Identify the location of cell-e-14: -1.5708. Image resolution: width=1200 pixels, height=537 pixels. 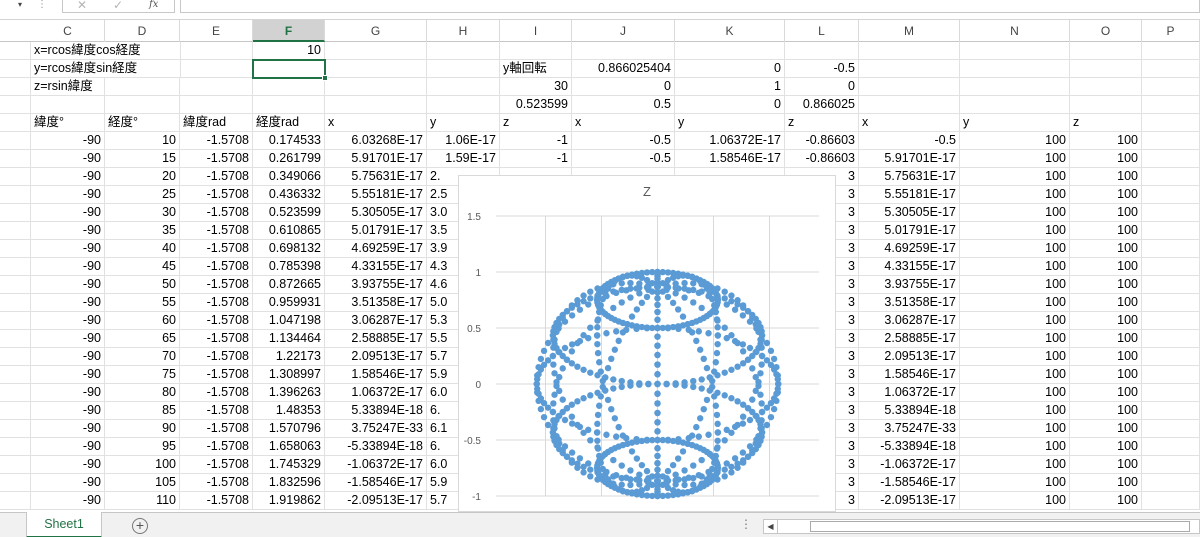
(216, 303).